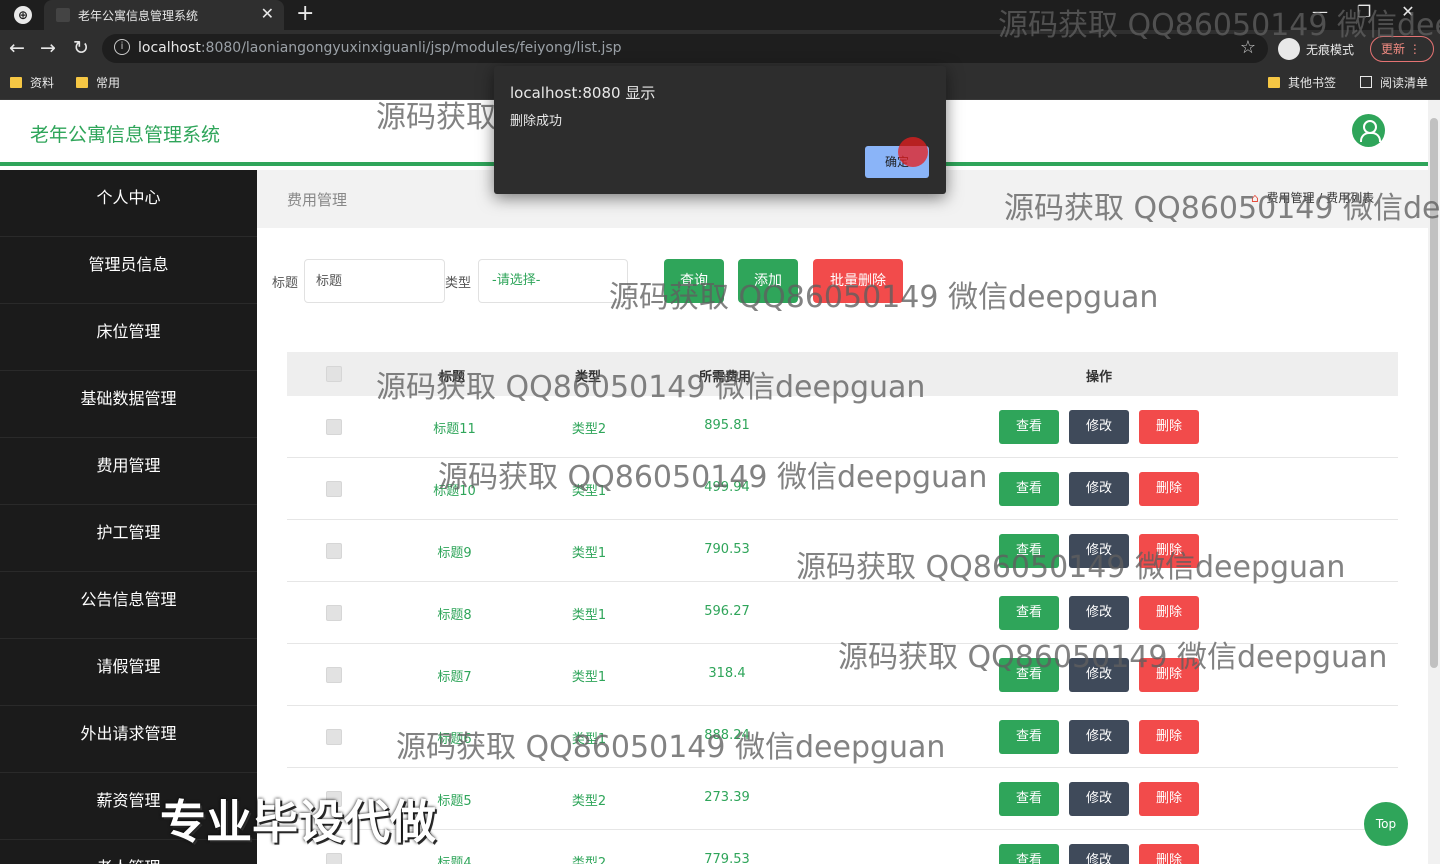 The width and height of the screenshot is (1440, 864). I want to click on reading-list-label: 阅读清单, so click(1404, 83).